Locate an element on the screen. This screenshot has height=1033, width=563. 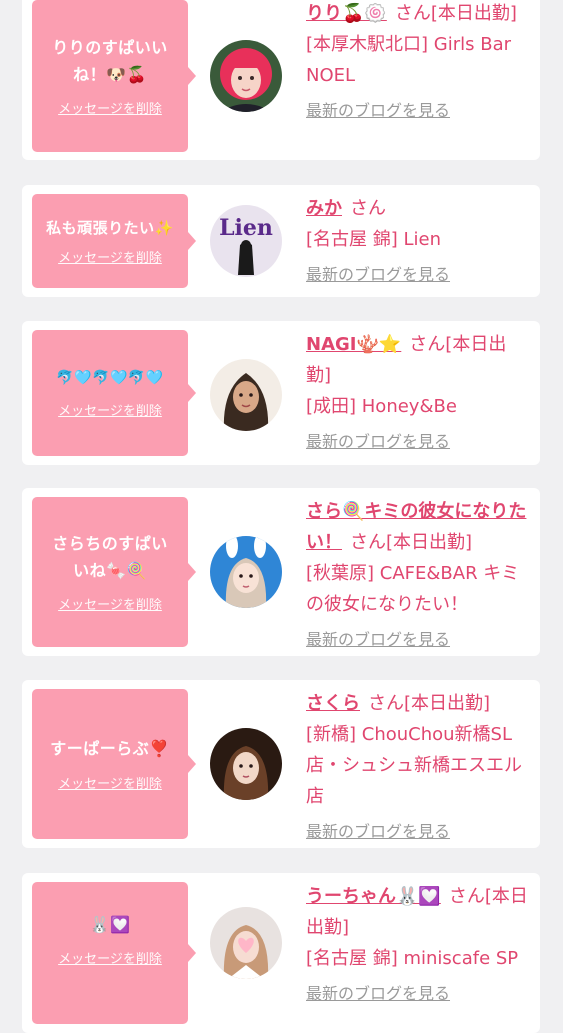
cast-info: みか さん [名古屋 錦] Lien 最新のブログを見る is located at coordinates (418, 241).